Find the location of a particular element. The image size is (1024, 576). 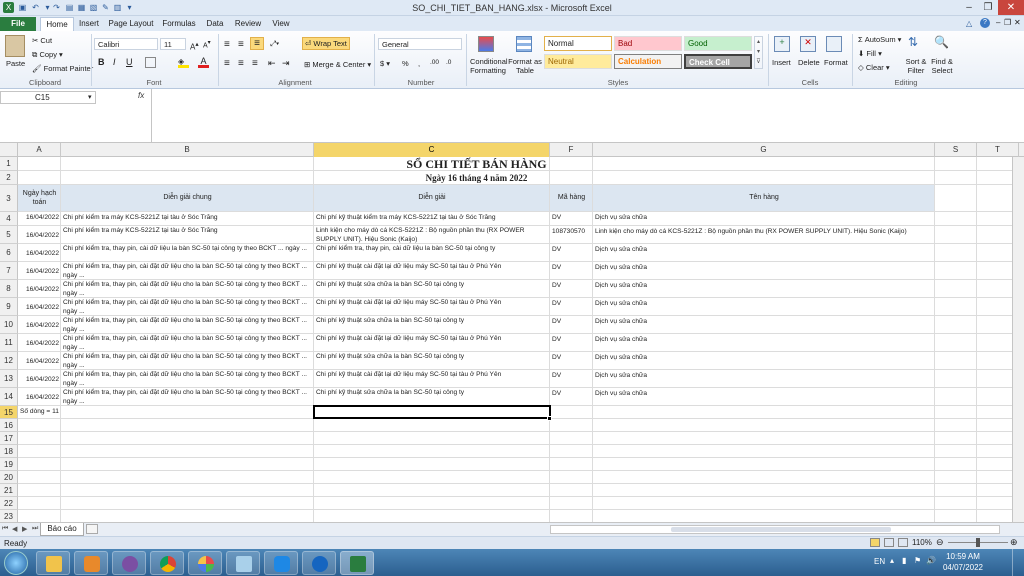

taskbar-viber is located at coordinates (129, 563).